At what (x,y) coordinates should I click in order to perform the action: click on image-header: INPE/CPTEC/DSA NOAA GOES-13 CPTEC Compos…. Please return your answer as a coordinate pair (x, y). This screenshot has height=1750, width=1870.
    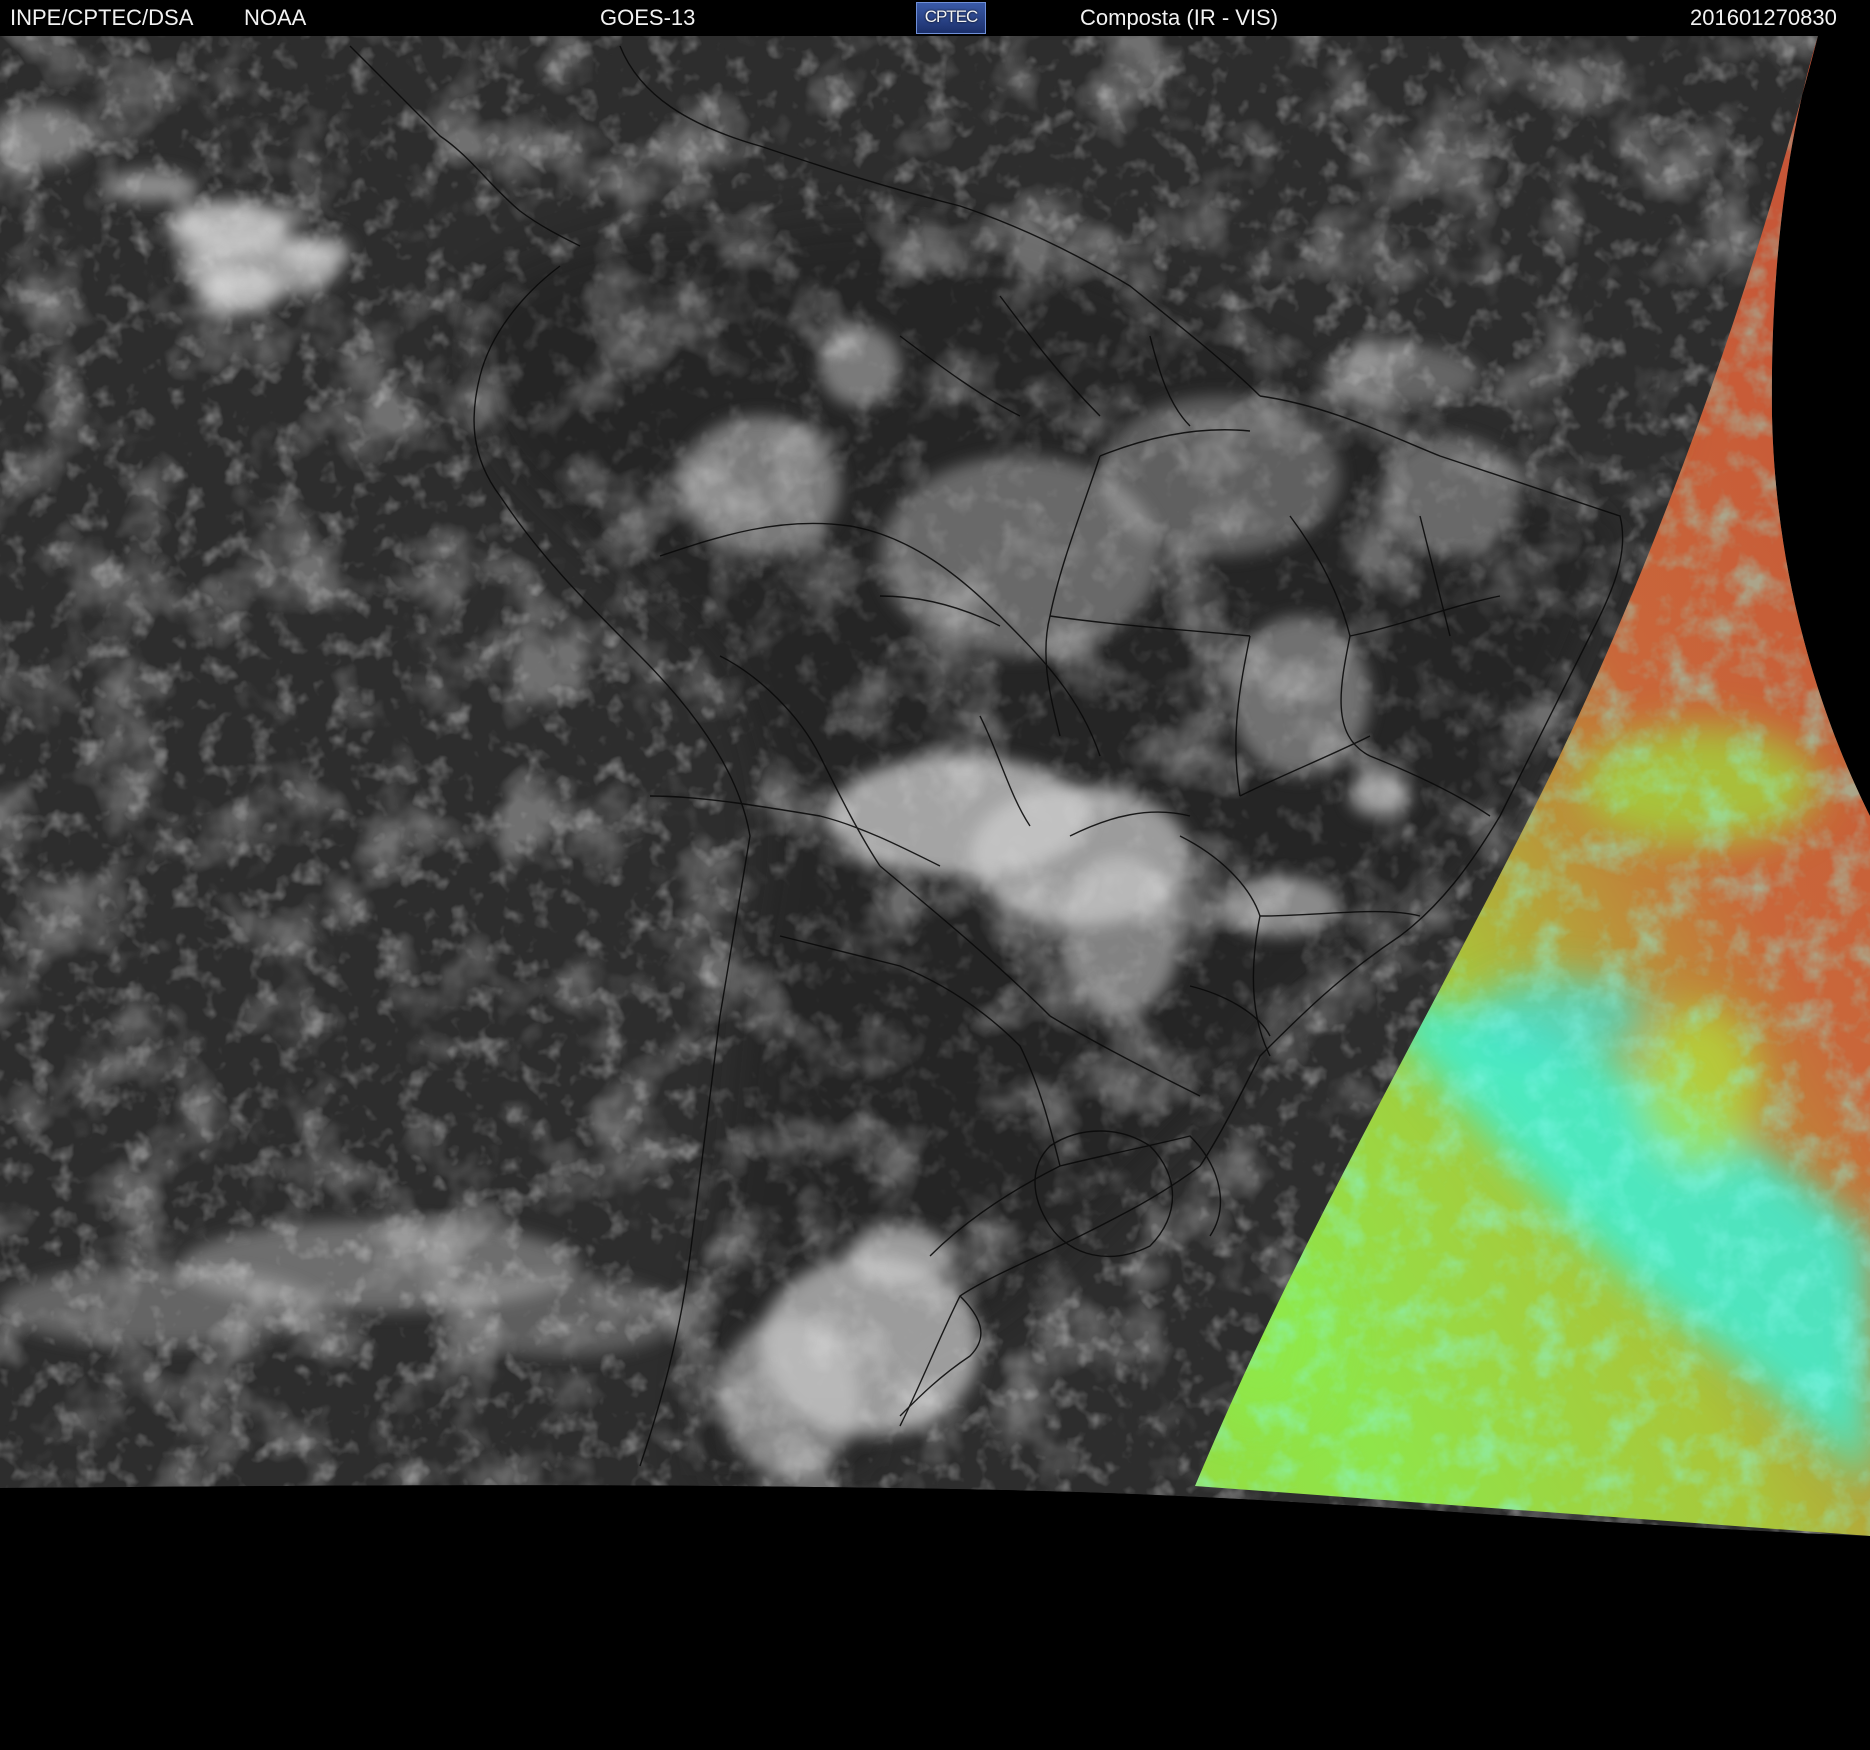
    Looking at the image, I should click on (935, 18).